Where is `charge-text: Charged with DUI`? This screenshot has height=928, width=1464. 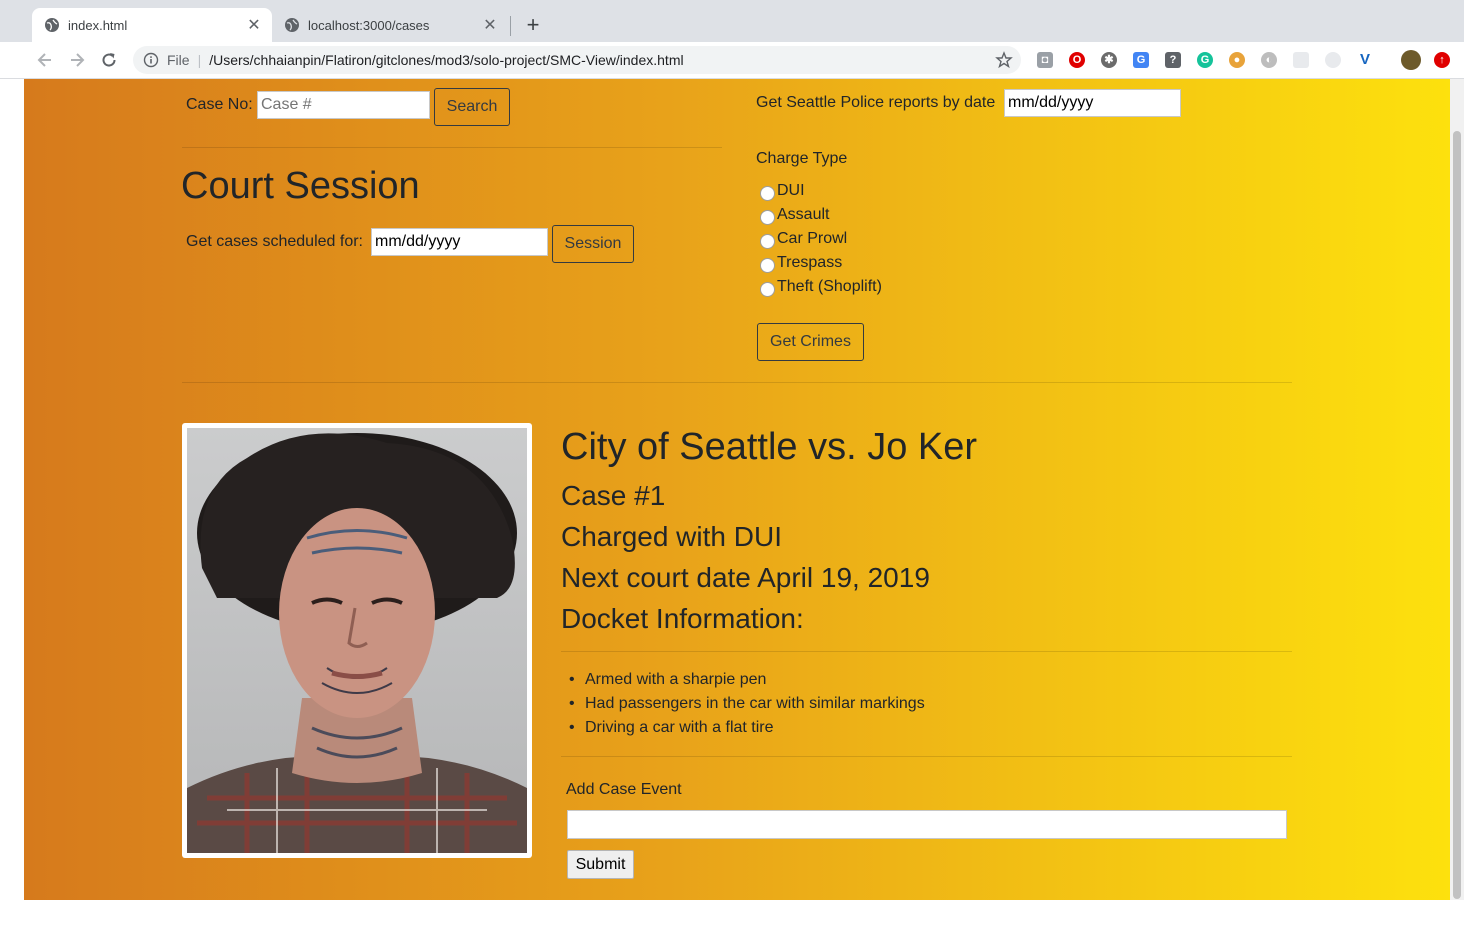 charge-text: Charged with DUI is located at coordinates (671, 536).